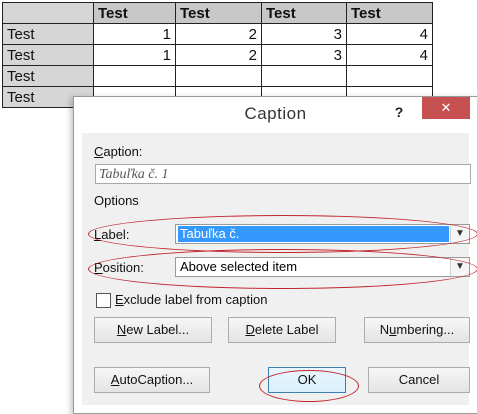  Describe the element at coordinates (123, 267) in the screenshot. I see `position-field-label-rest: osition:` at that location.